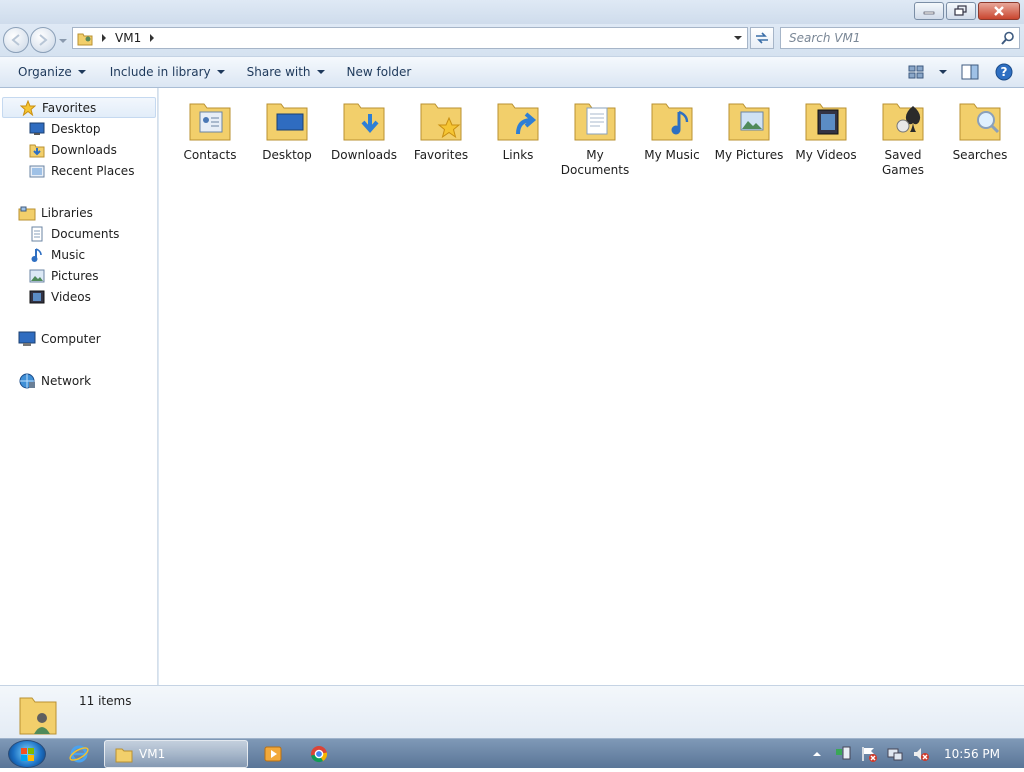 The height and width of the screenshot is (772, 1024). Describe the element at coordinates (37, 234) in the screenshot. I see `documents-icon` at that location.